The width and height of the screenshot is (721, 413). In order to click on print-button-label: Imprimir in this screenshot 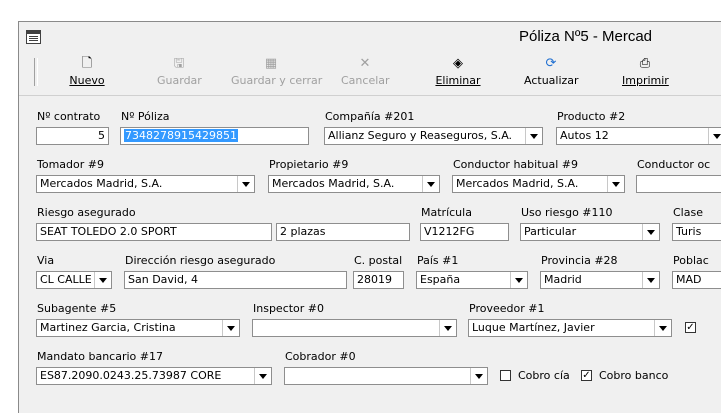, I will do `click(645, 80)`.